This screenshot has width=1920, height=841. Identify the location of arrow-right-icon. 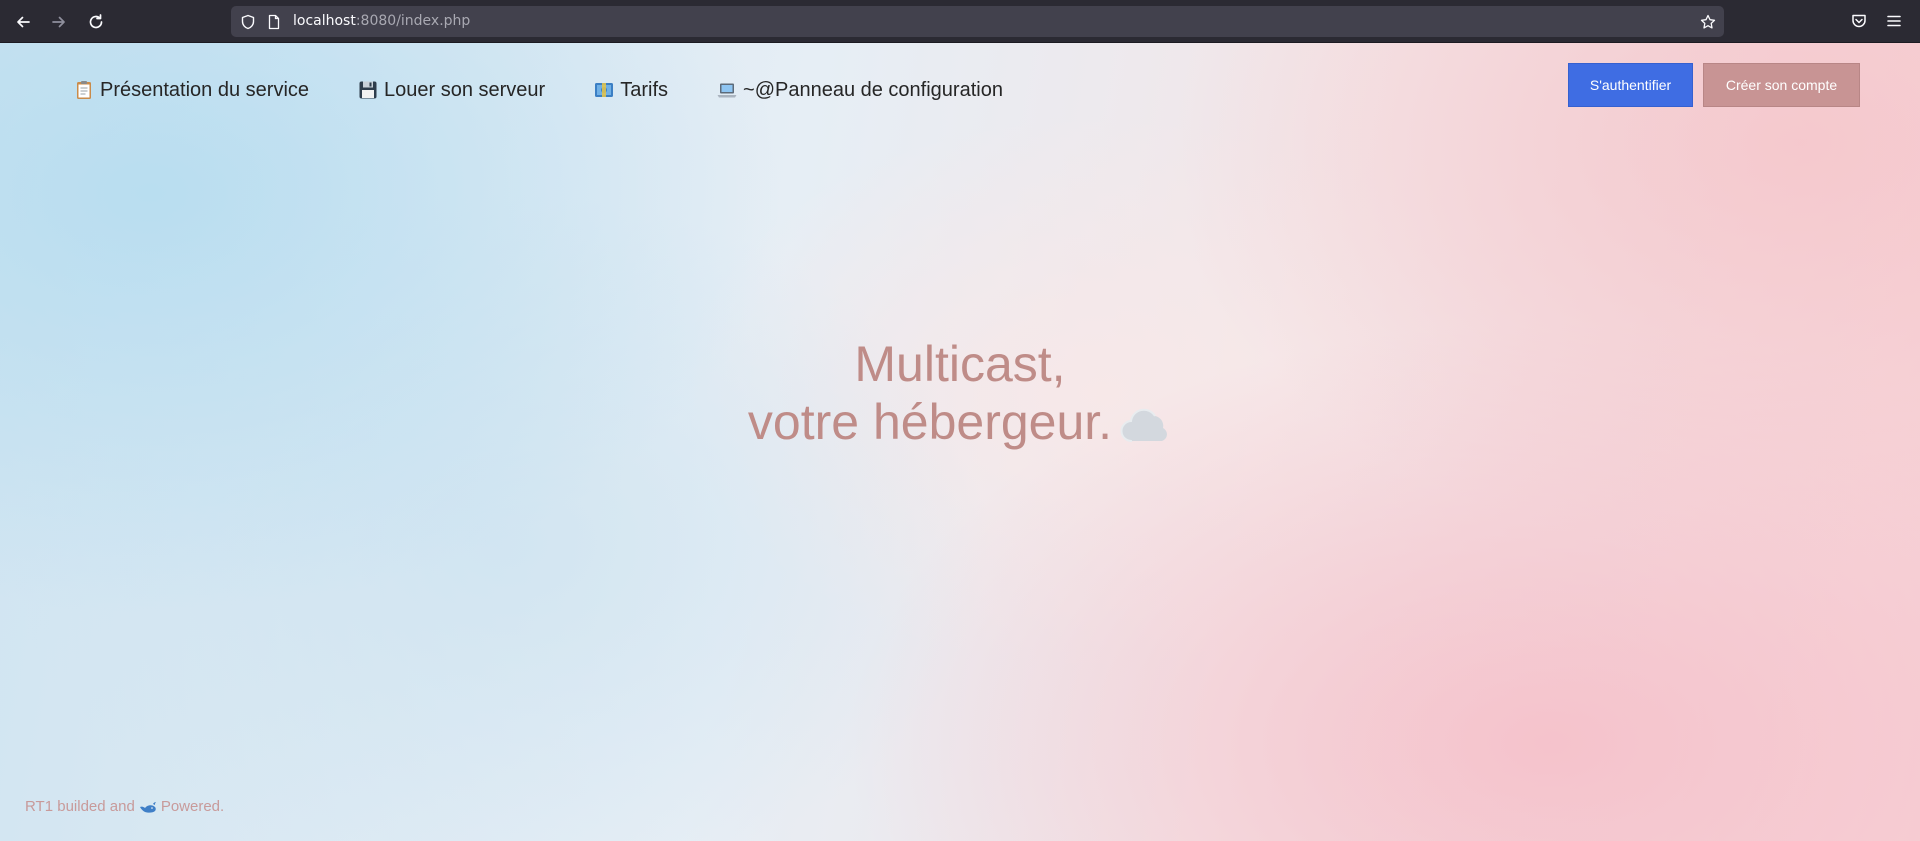
(58, 22).